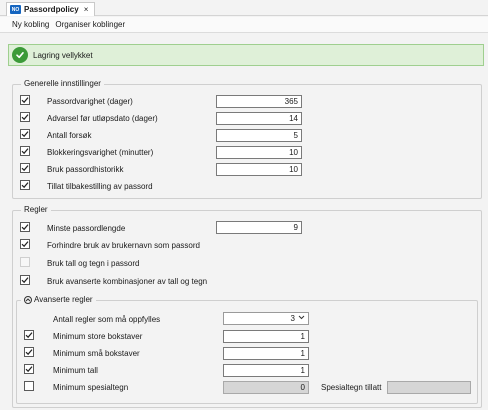 This screenshot has width=488, height=410. Describe the element at coordinates (62, 83) in the screenshot. I see `general-settings-legend: Generelle innstillinger` at that location.